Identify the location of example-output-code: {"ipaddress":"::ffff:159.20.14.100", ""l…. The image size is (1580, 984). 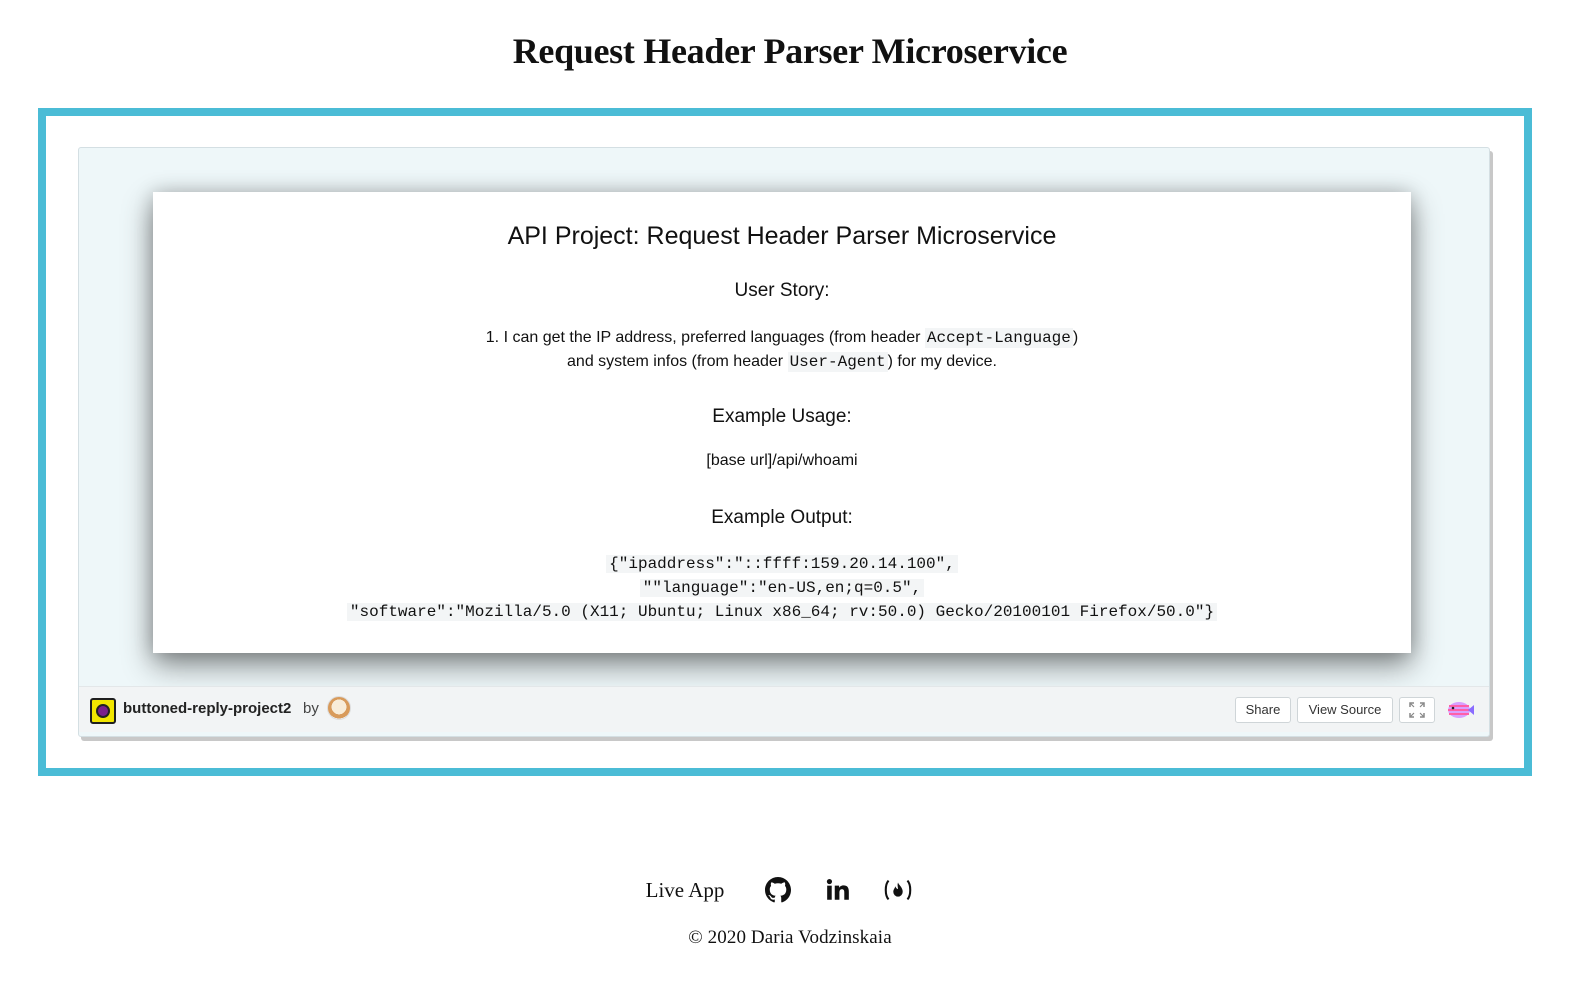
(782, 588).